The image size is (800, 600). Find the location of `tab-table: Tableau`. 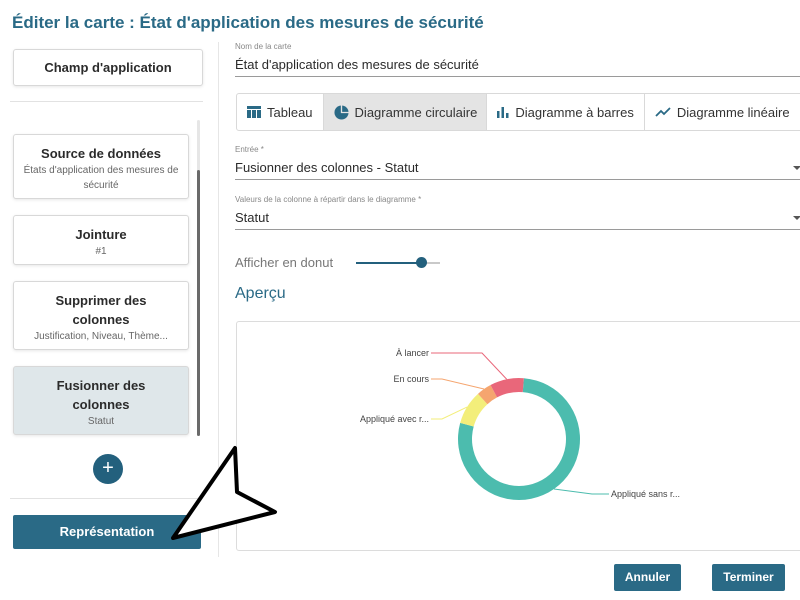

tab-table: Tableau is located at coordinates (280, 112).